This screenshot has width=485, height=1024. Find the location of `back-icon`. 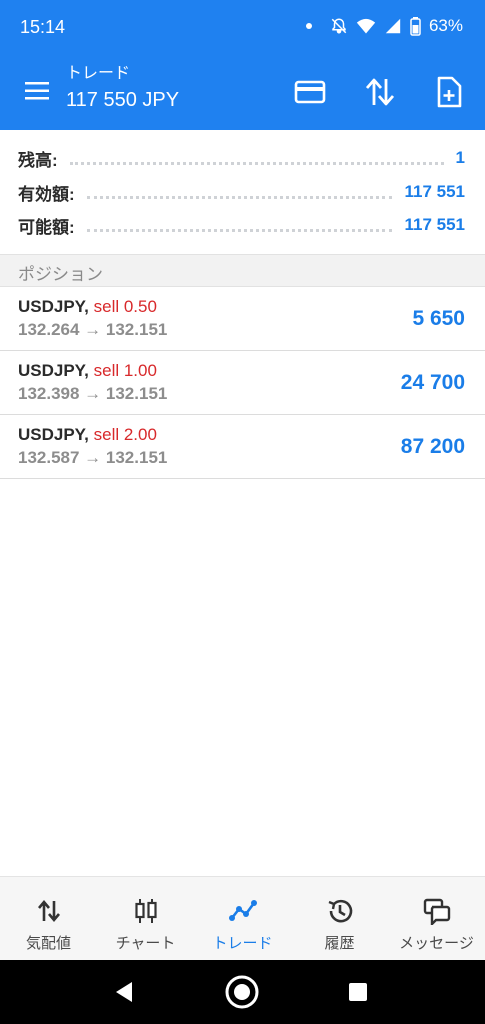

back-icon is located at coordinates (124, 992).